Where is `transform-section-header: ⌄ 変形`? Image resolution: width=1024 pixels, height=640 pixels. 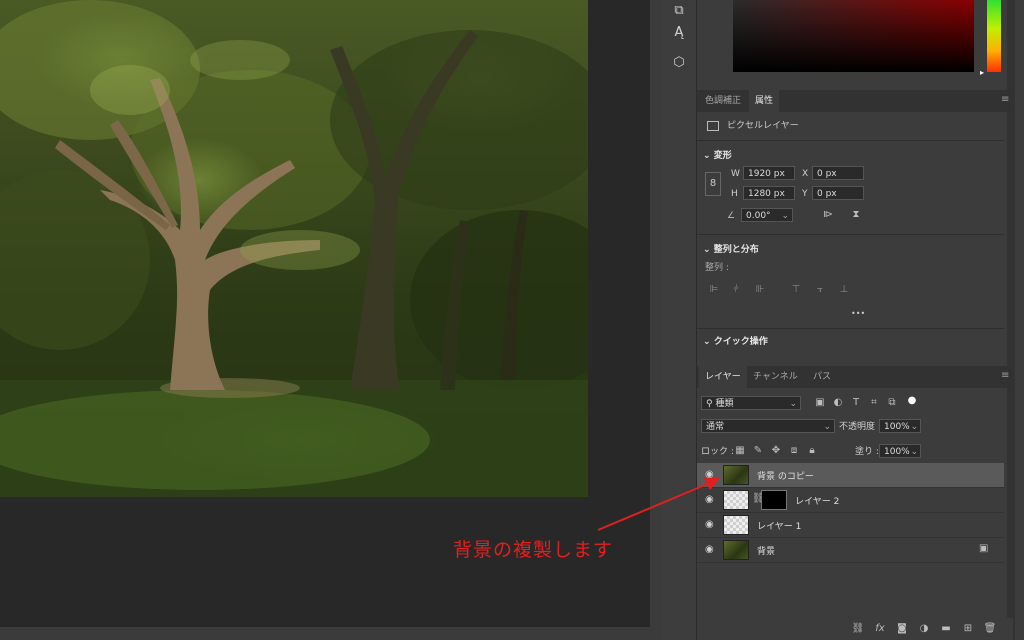 transform-section-header: ⌄ 変形 is located at coordinates (717, 154).